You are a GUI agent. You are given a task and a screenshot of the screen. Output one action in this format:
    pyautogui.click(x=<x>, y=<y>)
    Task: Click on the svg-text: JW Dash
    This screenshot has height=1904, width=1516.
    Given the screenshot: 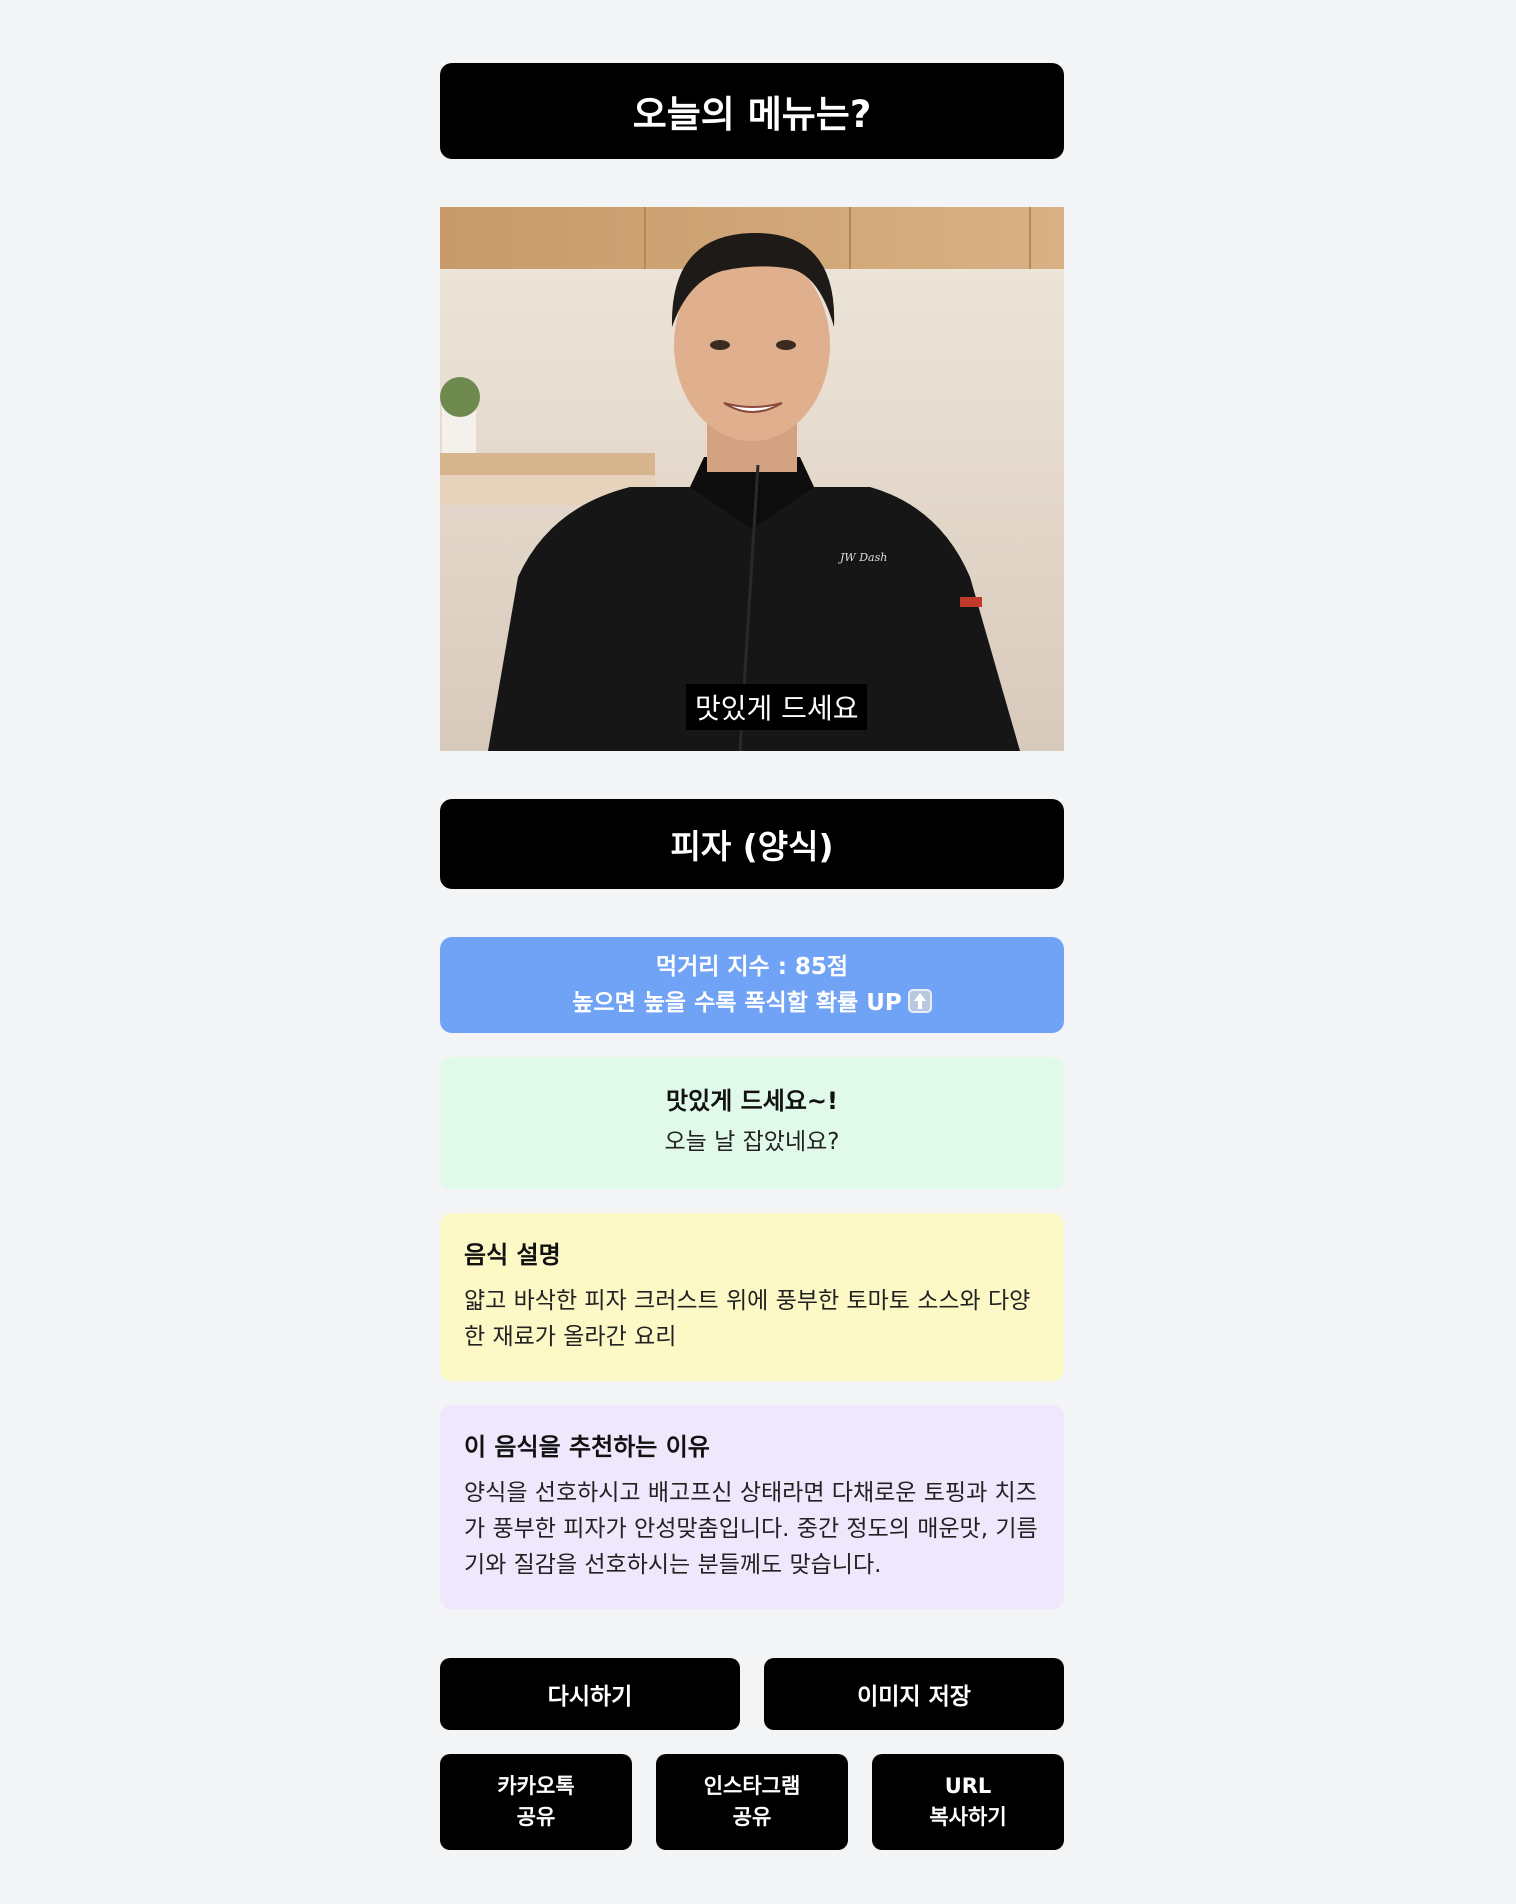 What is the action you would take?
    pyautogui.click(x=862, y=557)
    